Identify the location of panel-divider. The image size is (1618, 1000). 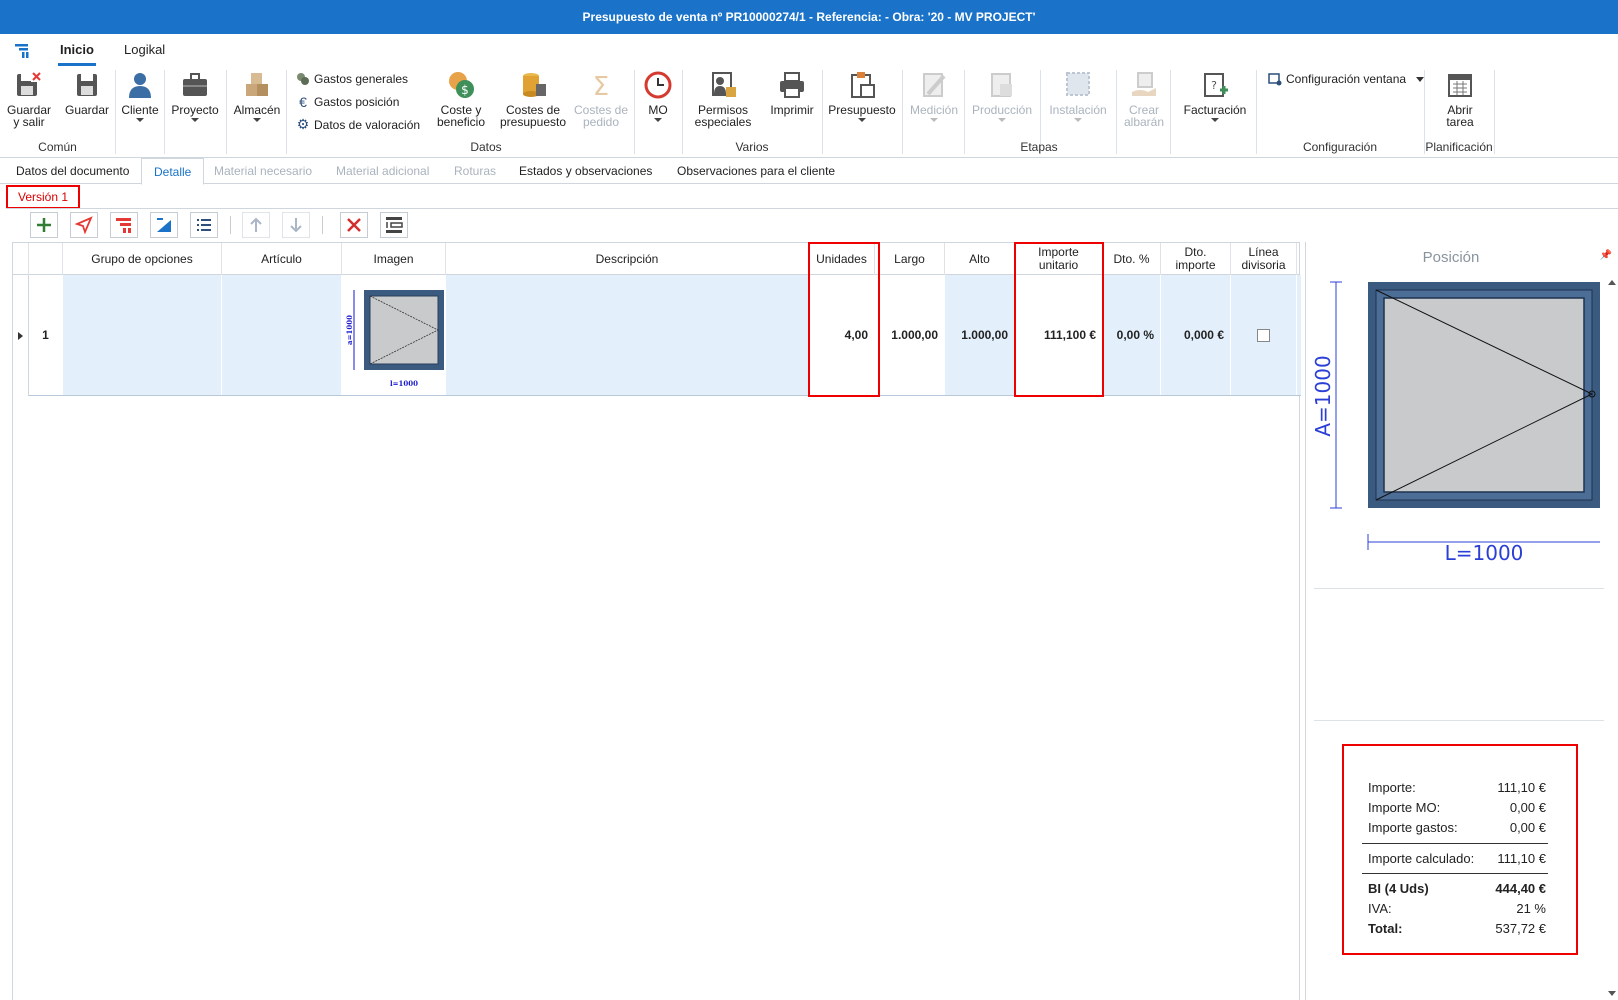
(1459, 588).